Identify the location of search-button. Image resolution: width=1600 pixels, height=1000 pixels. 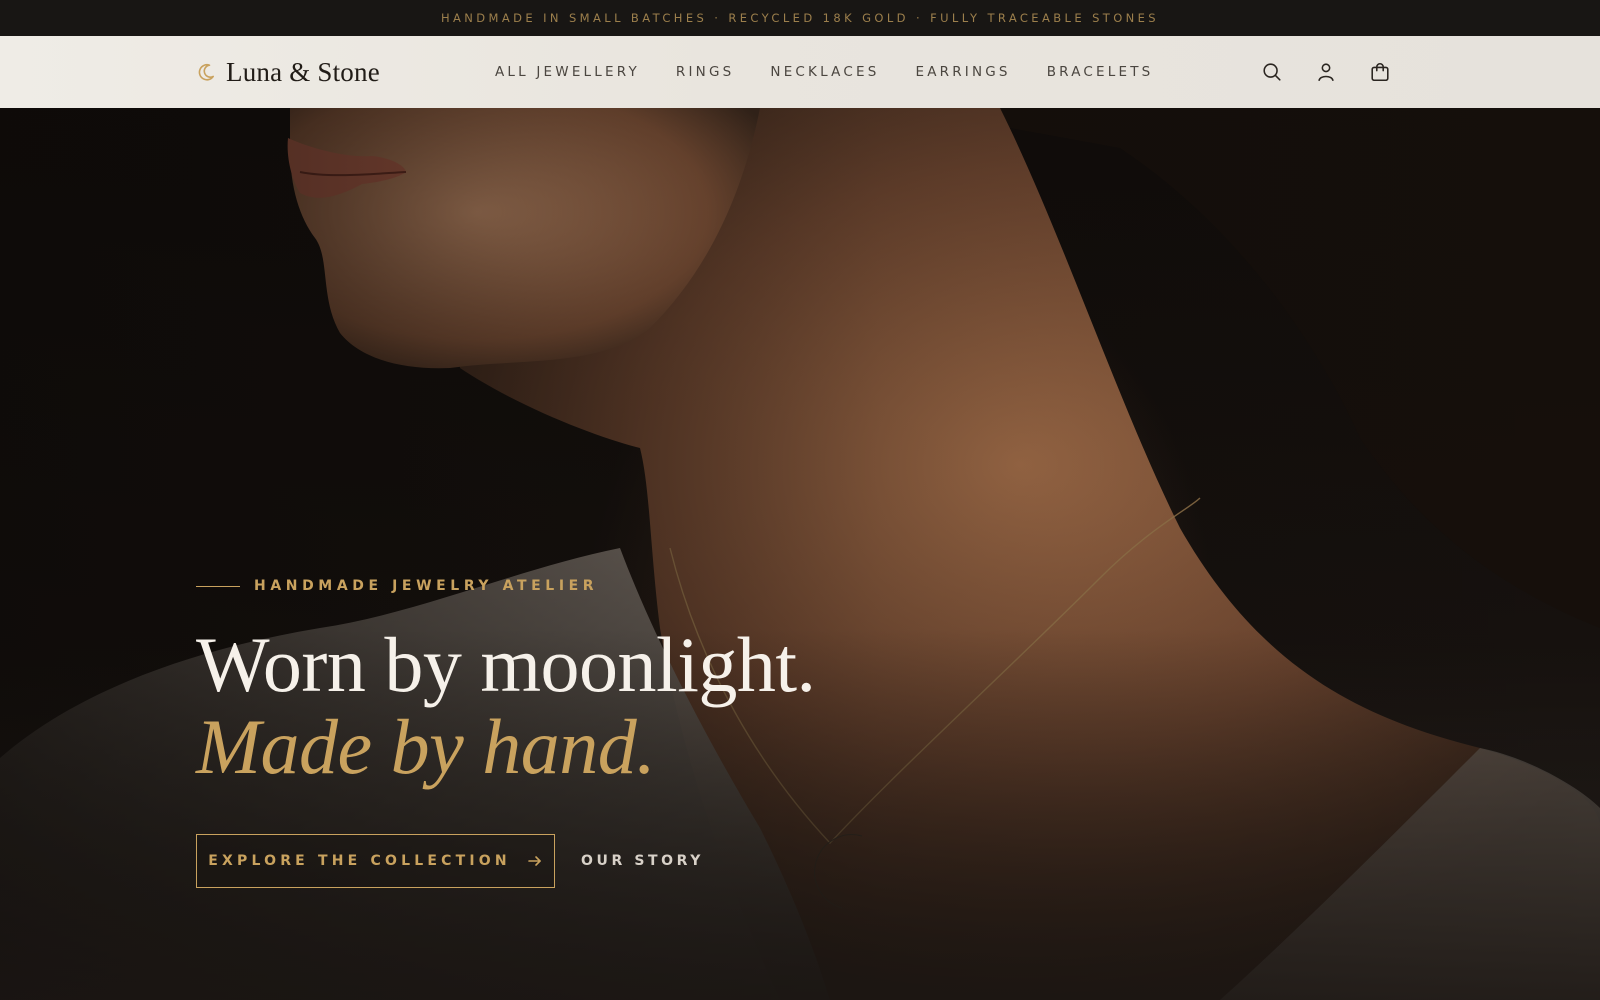
(1272, 72).